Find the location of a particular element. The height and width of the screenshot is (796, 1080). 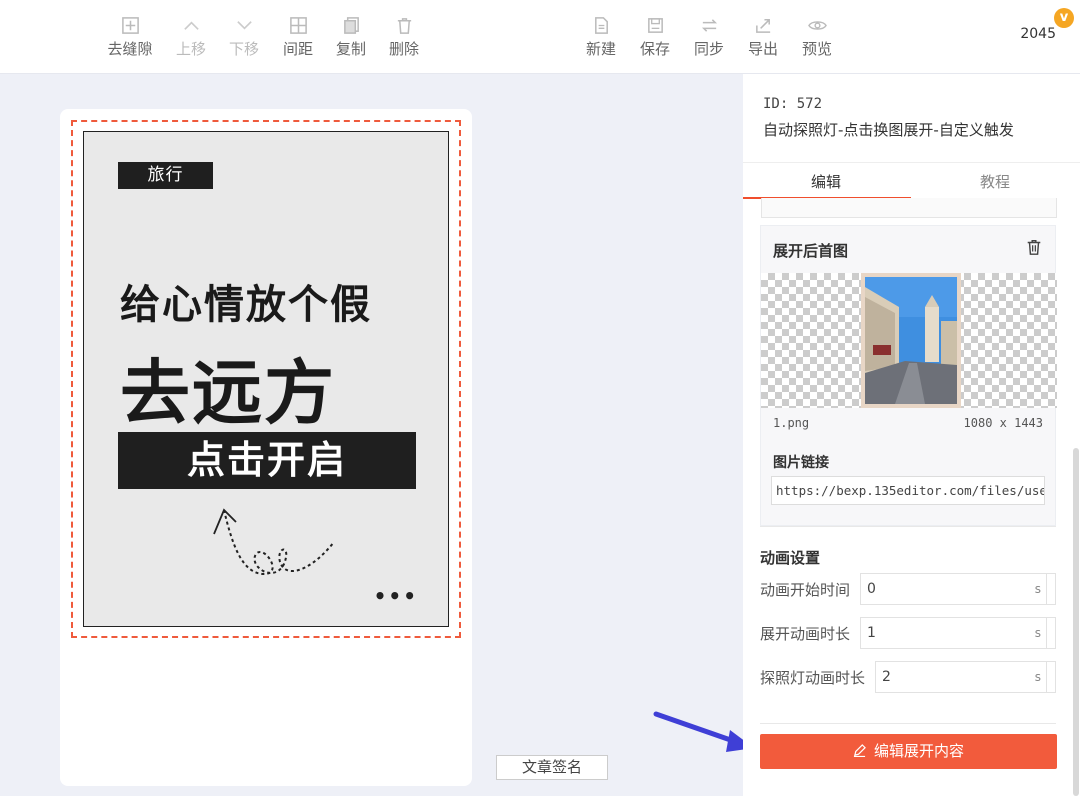

image-file-name: 1.png is located at coordinates (791, 423).